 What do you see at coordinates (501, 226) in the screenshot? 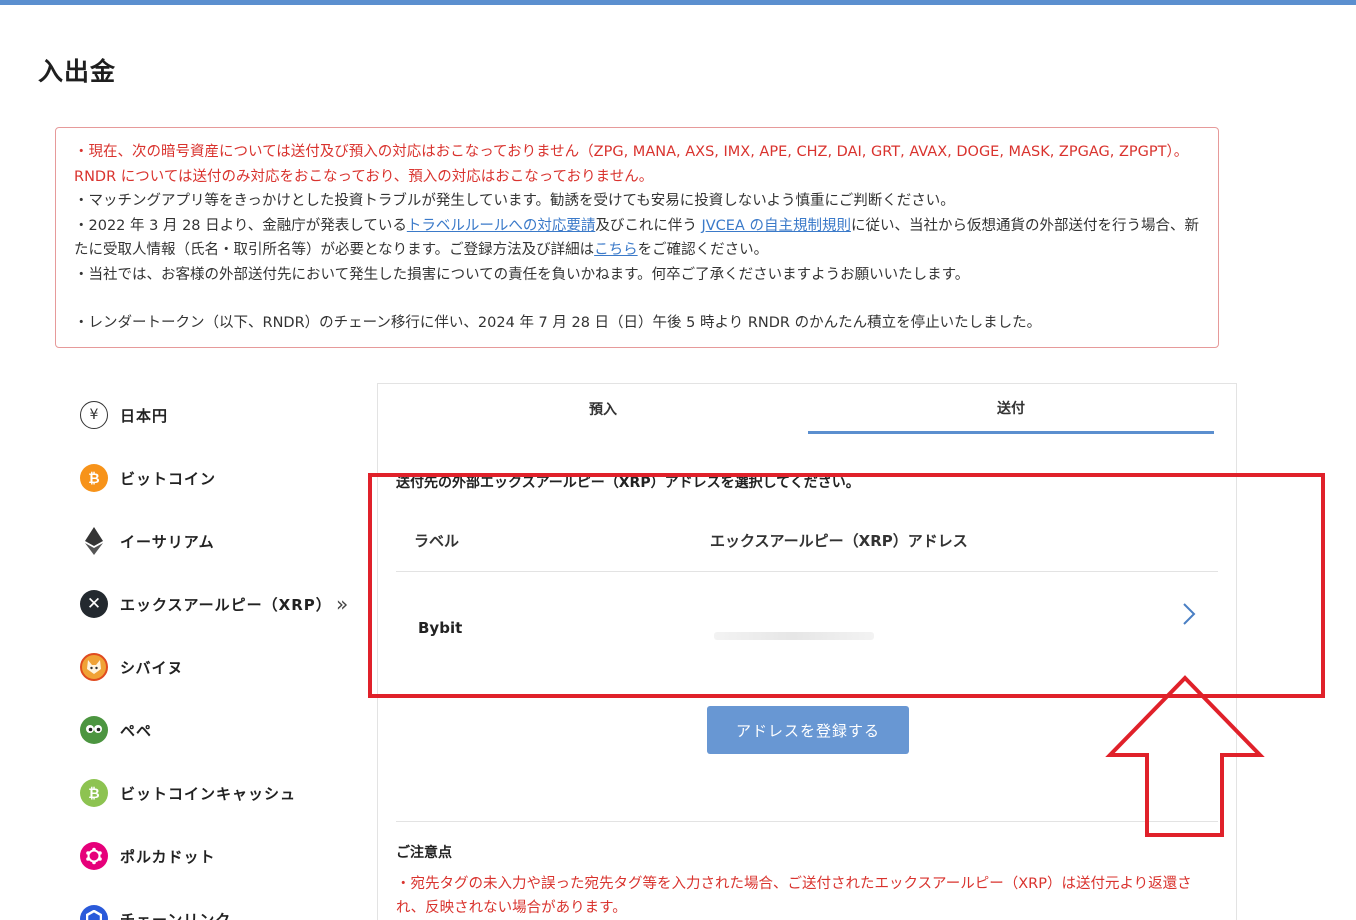
I see `travel-rule-link: トラベルルールへの対応要請` at bounding box center [501, 226].